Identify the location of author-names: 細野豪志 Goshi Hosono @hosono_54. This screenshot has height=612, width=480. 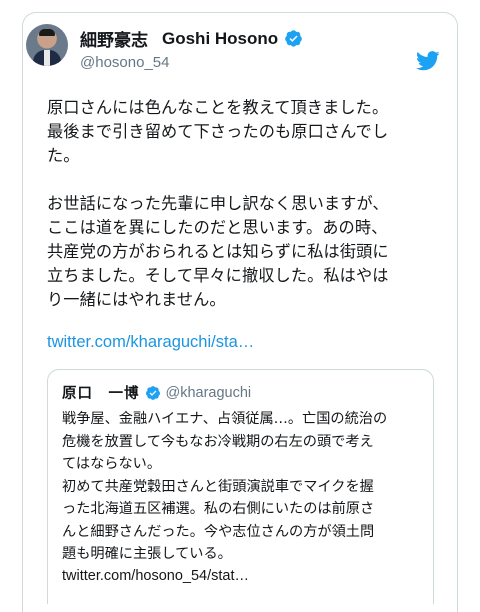
(191, 48).